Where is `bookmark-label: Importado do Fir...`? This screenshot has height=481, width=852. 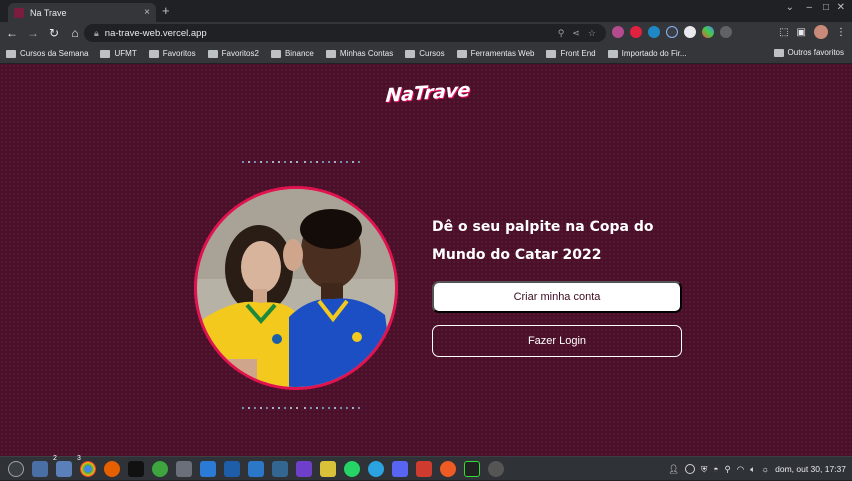
bookmark-label: Importado do Fir... is located at coordinates (654, 53).